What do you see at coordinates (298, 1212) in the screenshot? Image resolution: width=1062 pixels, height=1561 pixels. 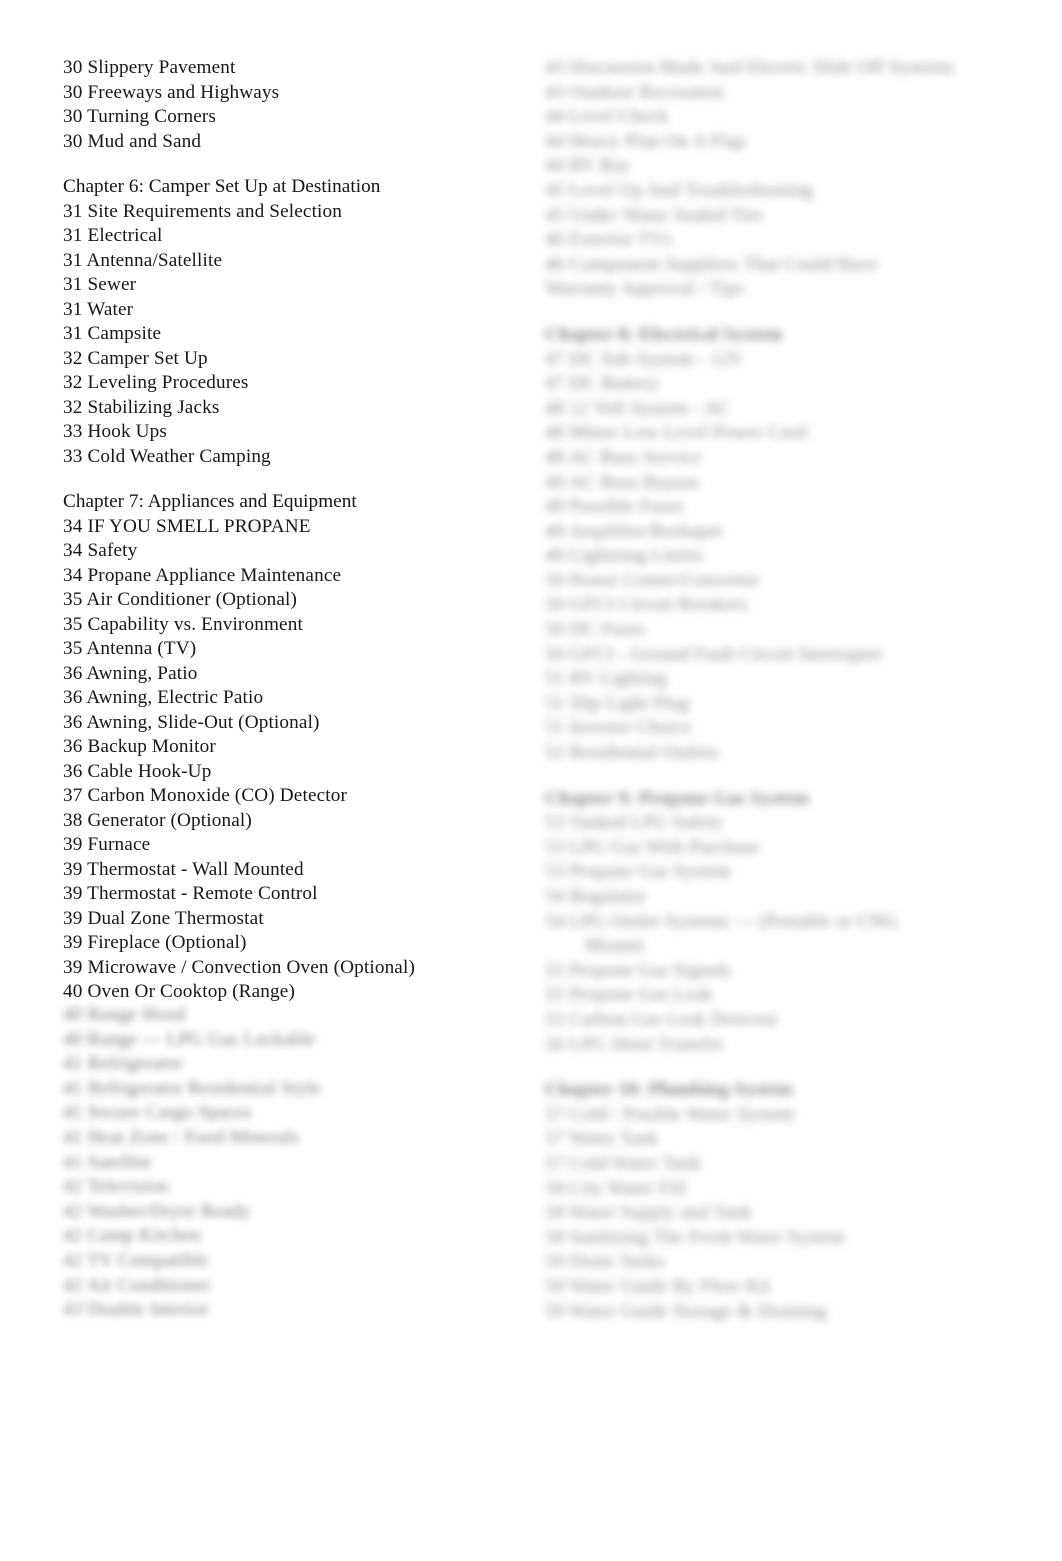 I see `toc-entry-obscured: 42 Washer/Dryer Ready` at bounding box center [298, 1212].